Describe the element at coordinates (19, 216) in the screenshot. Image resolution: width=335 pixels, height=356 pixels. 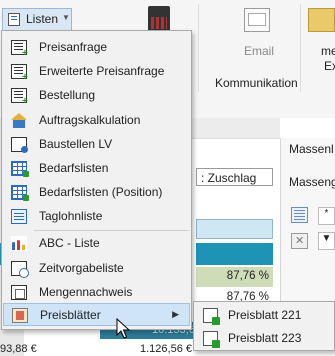
I see `tag-list-icon` at that location.